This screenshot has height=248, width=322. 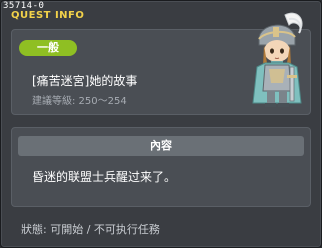 What do you see at coordinates (104, 177) in the screenshot?
I see `quest-content-text: 昏迷的联盟士兵醒过来了。` at bounding box center [104, 177].